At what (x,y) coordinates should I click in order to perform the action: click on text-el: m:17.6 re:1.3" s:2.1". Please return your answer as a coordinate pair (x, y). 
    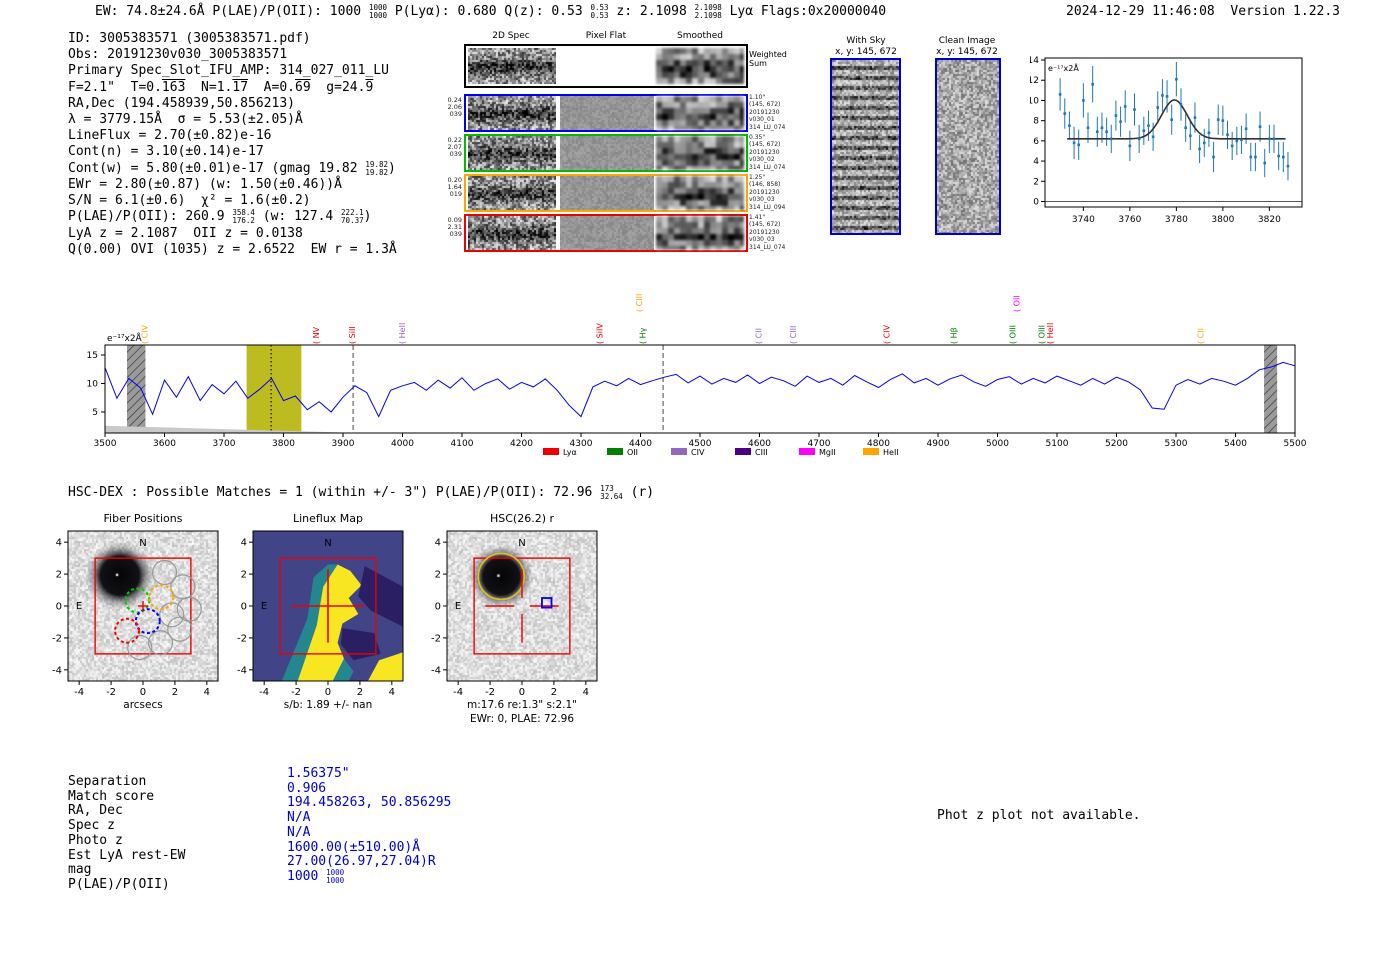
    Looking at the image, I should click on (522, 705).